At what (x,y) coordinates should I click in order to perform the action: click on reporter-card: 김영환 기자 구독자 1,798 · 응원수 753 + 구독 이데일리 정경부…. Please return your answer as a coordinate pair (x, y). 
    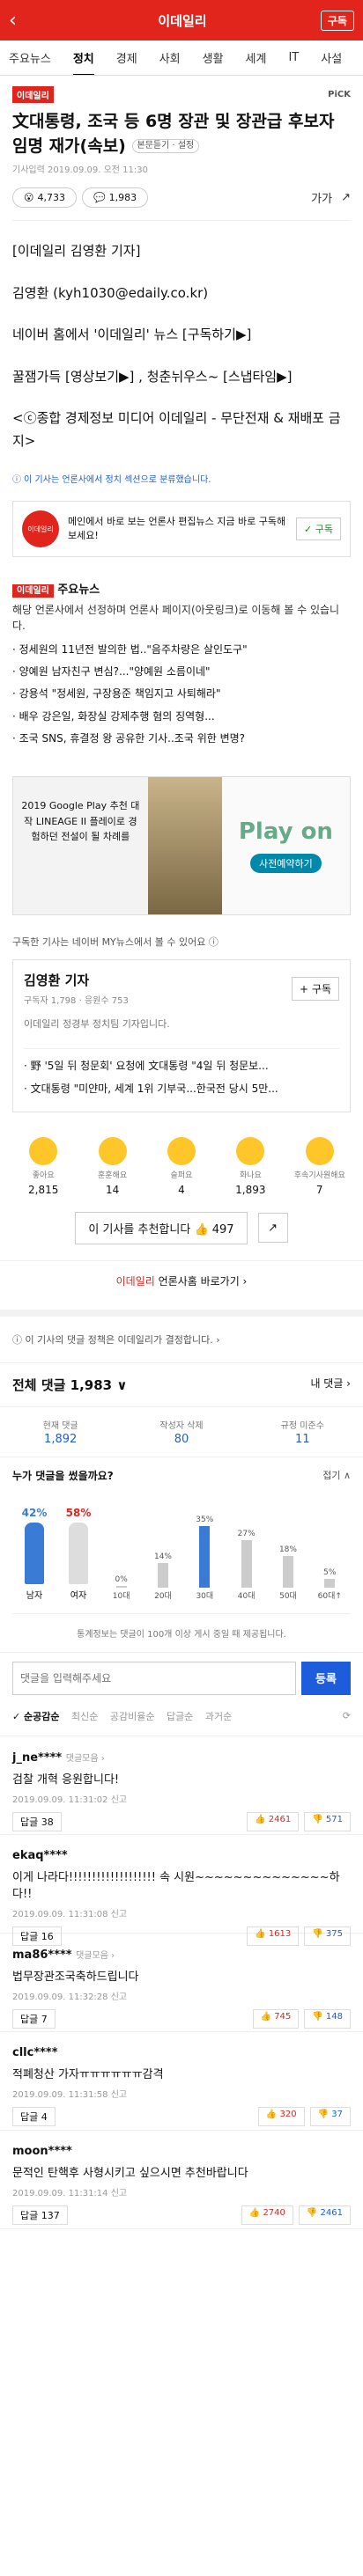
    Looking at the image, I should click on (181, 1035).